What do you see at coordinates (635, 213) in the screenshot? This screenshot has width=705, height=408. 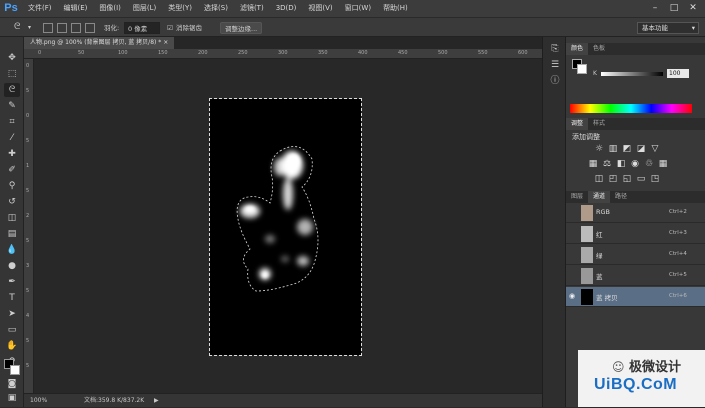 I see `channel-row-rgb: RGB Ctrl+2` at bounding box center [635, 213].